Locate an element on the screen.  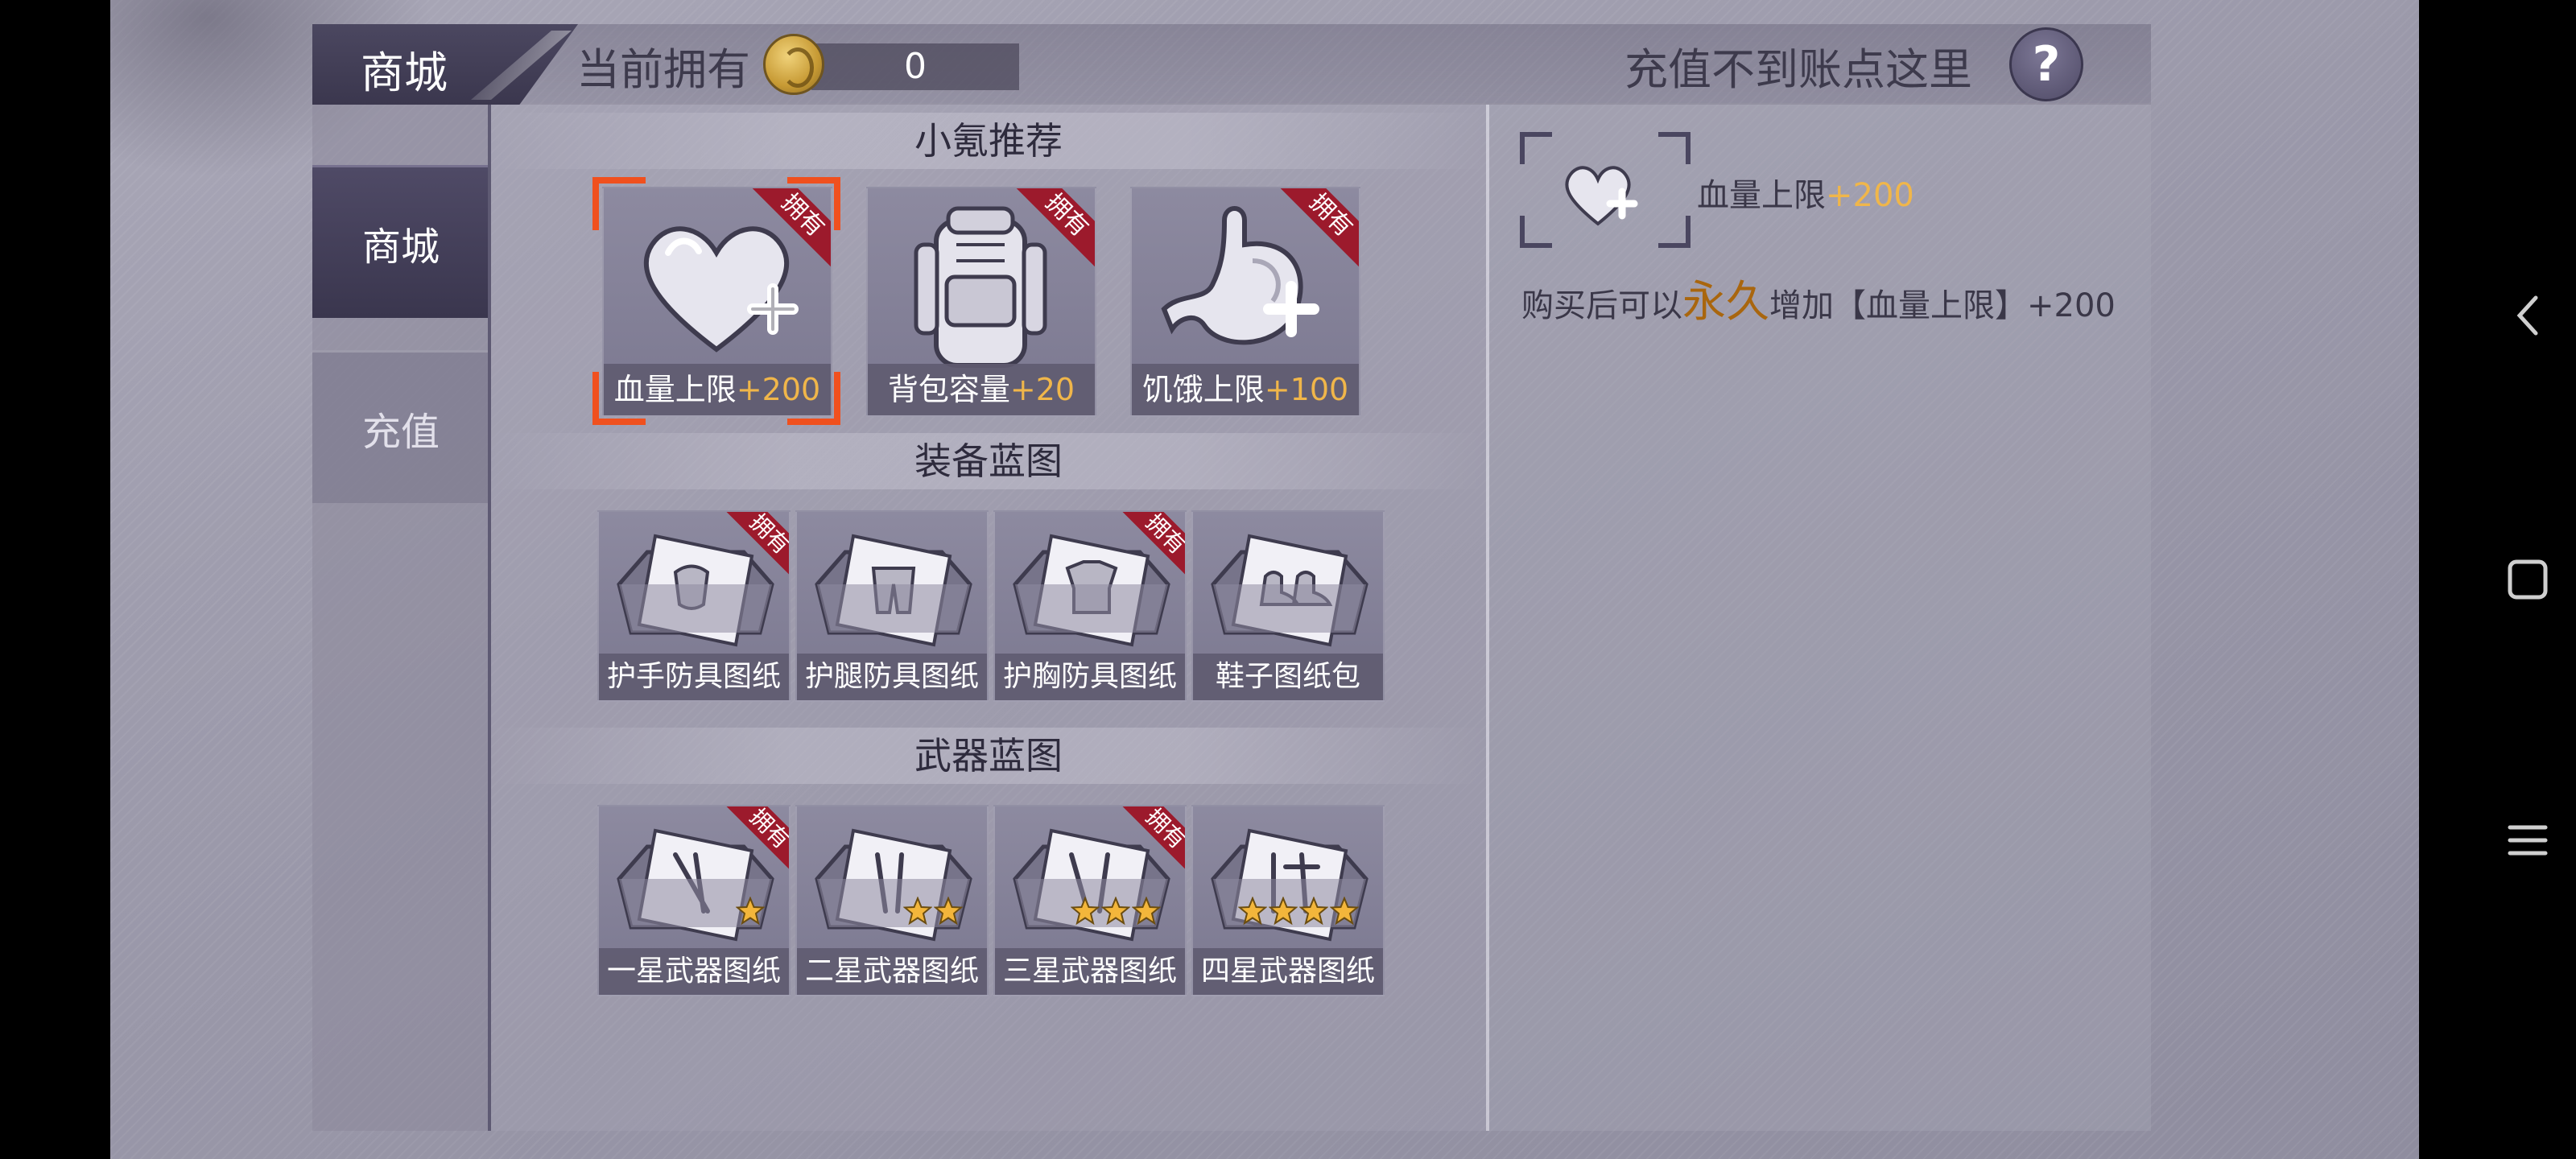
item-label: 鞋子图纸包 is located at coordinates (1288, 677).